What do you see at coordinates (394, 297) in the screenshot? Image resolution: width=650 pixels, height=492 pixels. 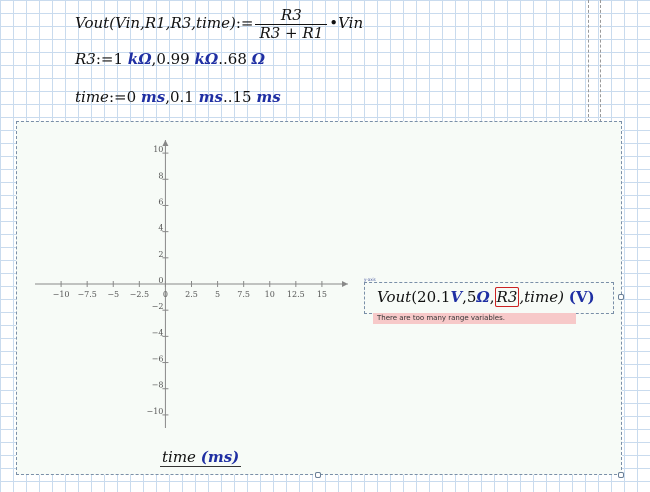 I see `y-function-name: Vout` at bounding box center [394, 297].